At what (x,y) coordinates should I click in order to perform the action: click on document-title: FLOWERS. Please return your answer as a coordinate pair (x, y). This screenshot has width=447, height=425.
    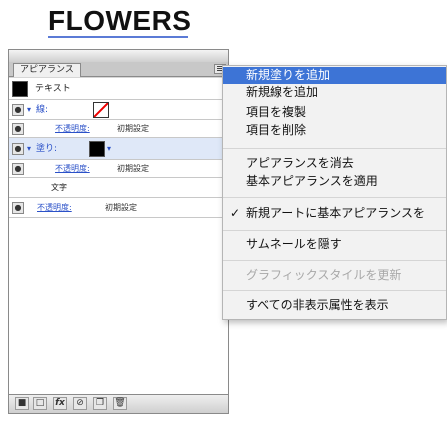
    Looking at the image, I should click on (120, 20).